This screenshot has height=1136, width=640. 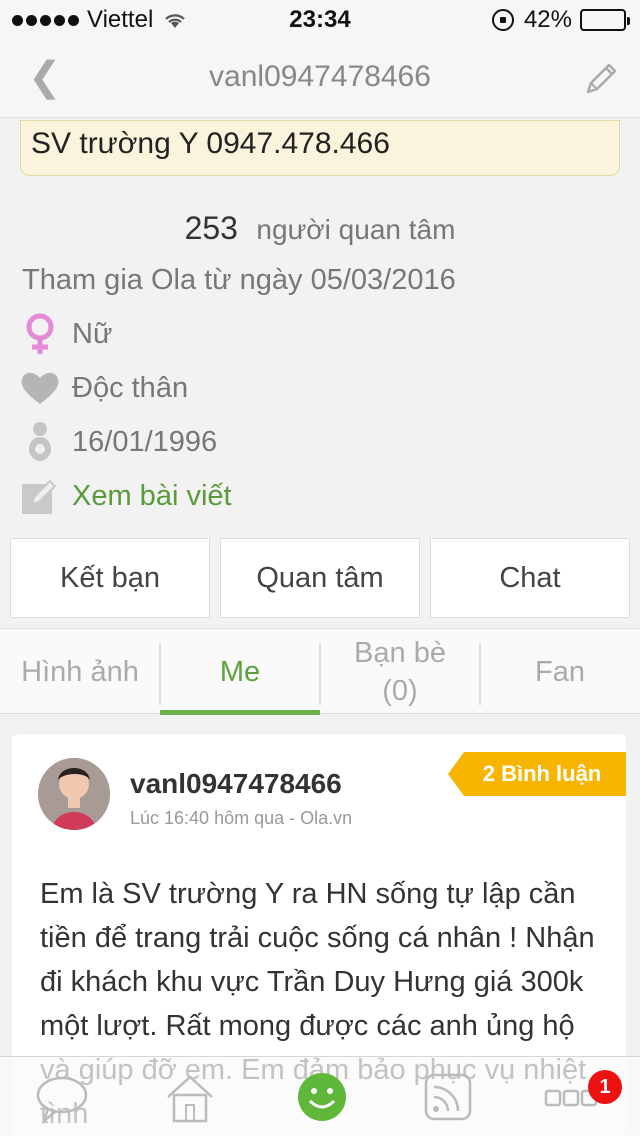 What do you see at coordinates (240, 672) in the screenshot?
I see `tab-me: Me` at bounding box center [240, 672].